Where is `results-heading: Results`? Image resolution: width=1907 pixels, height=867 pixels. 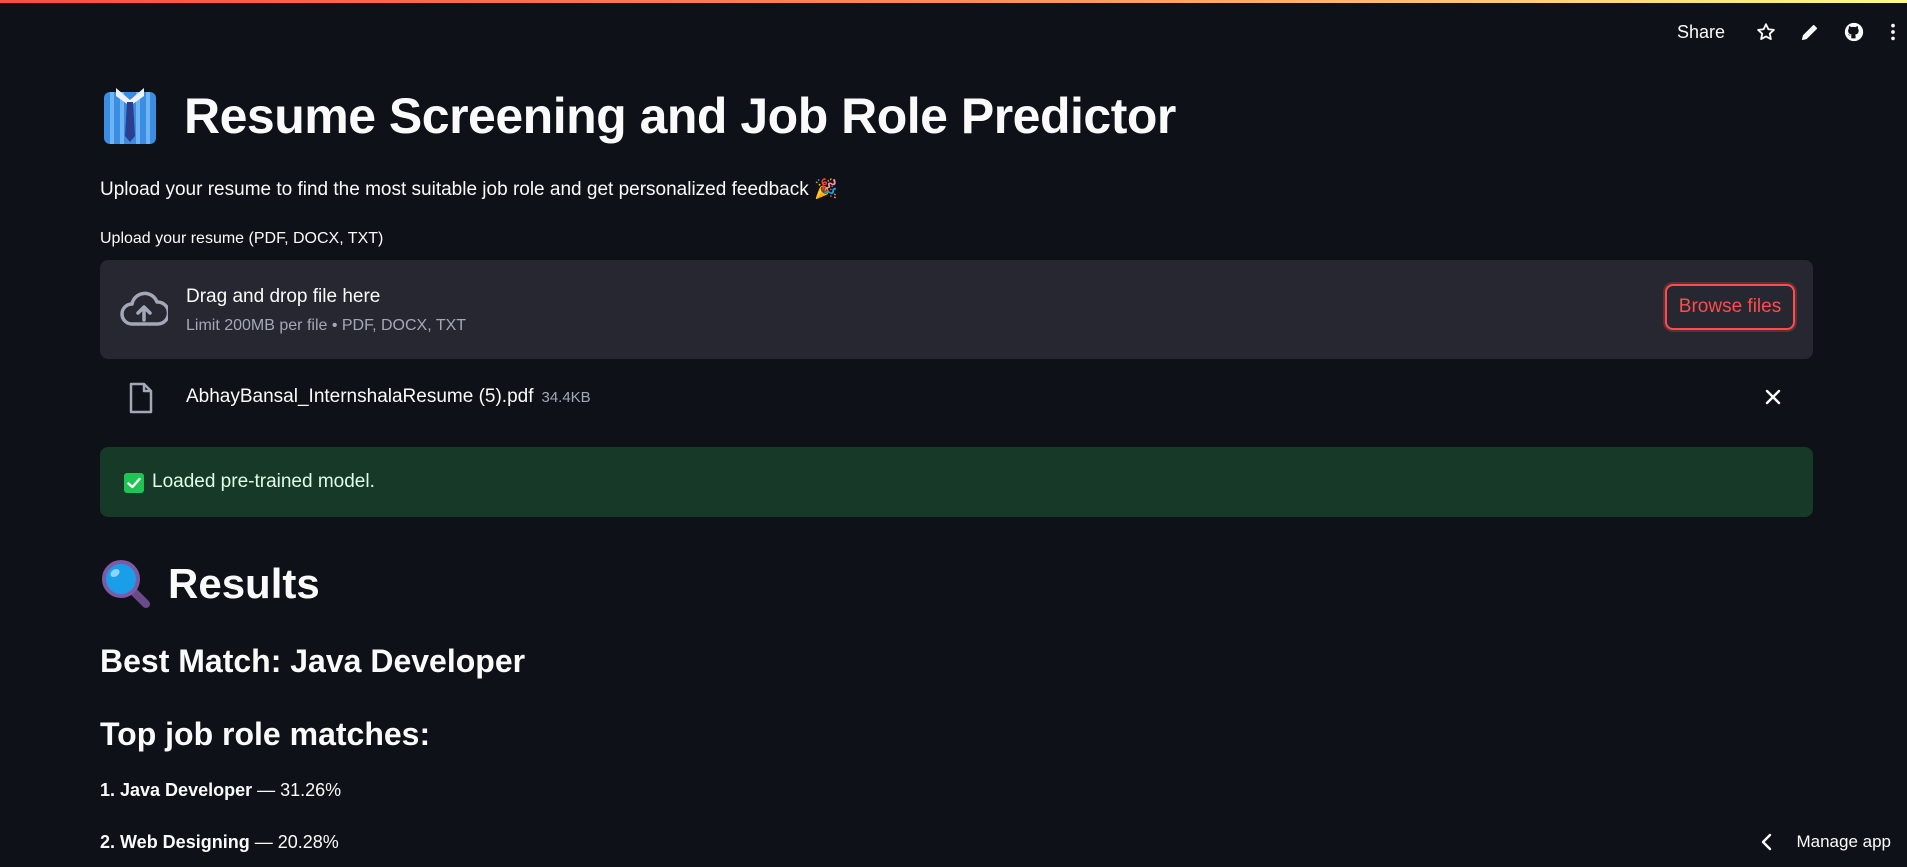 results-heading: Results is located at coordinates (244, 583).